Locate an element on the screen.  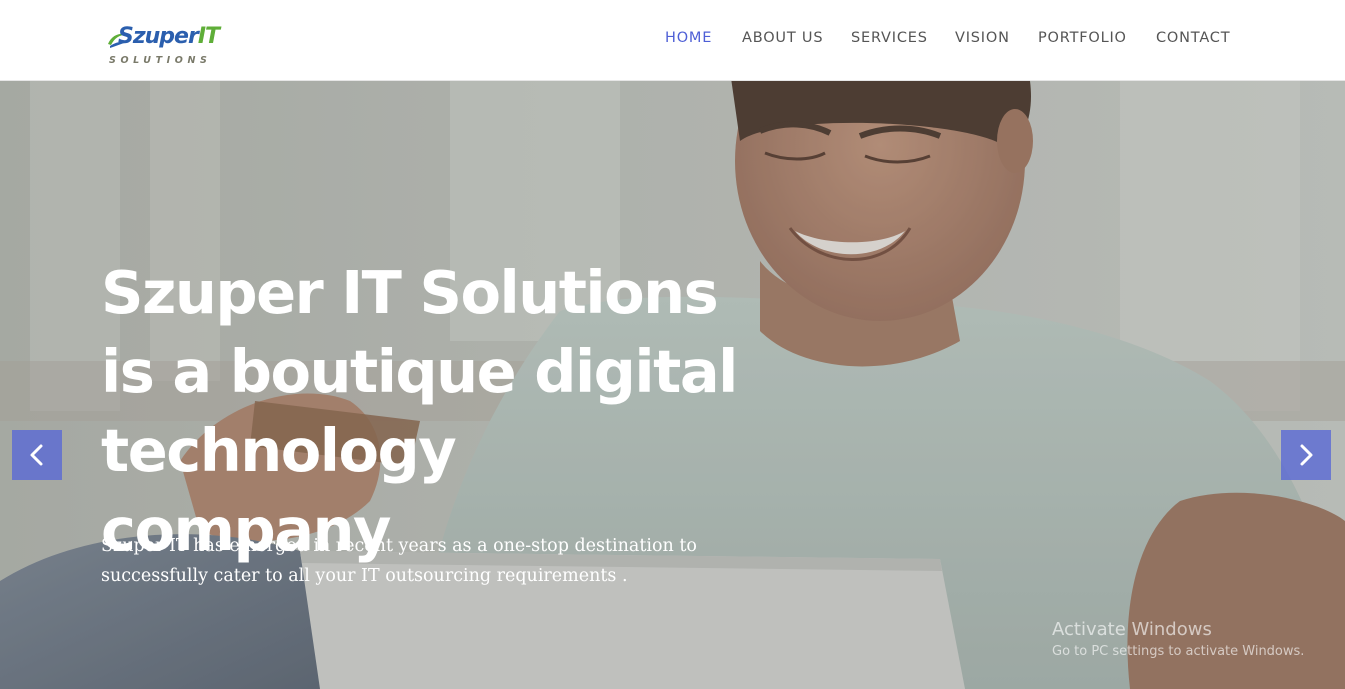
nav-item-contact: CONTACT is located at coordinates (1193, 38).